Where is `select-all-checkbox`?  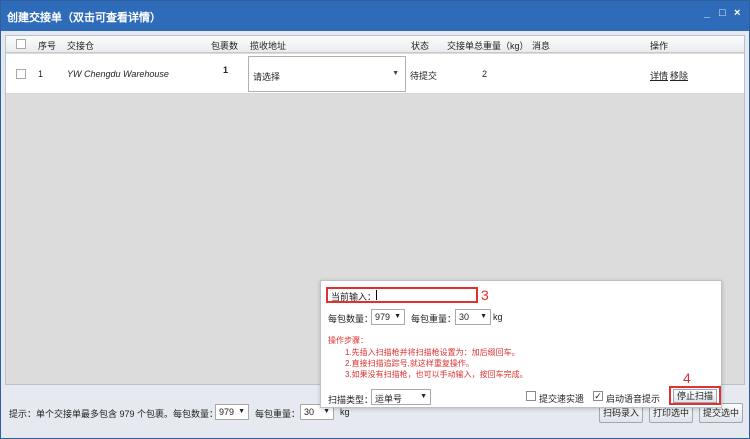 select-all-checkbox is located at coordinates (21, 44).